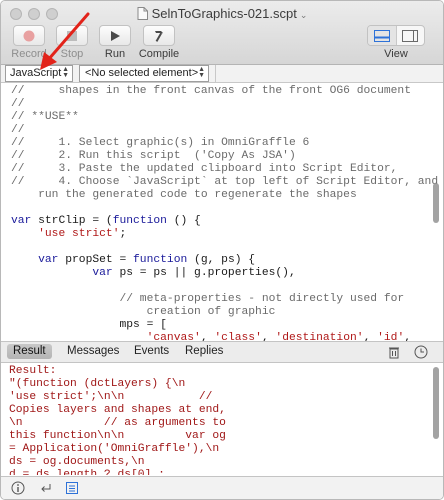 This screenshot has width=444, height=500. I want to click on trash-icon, so click(394, 352).